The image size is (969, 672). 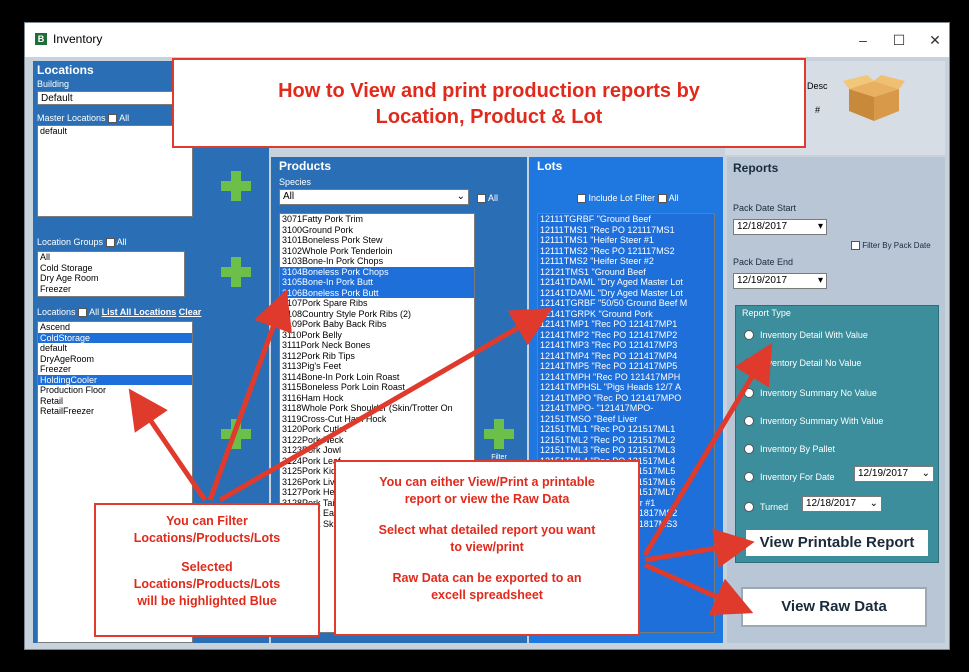 I want to click on list-item: 12111TMS2 "Heifer Steer #2, so click(x=626, y=261).